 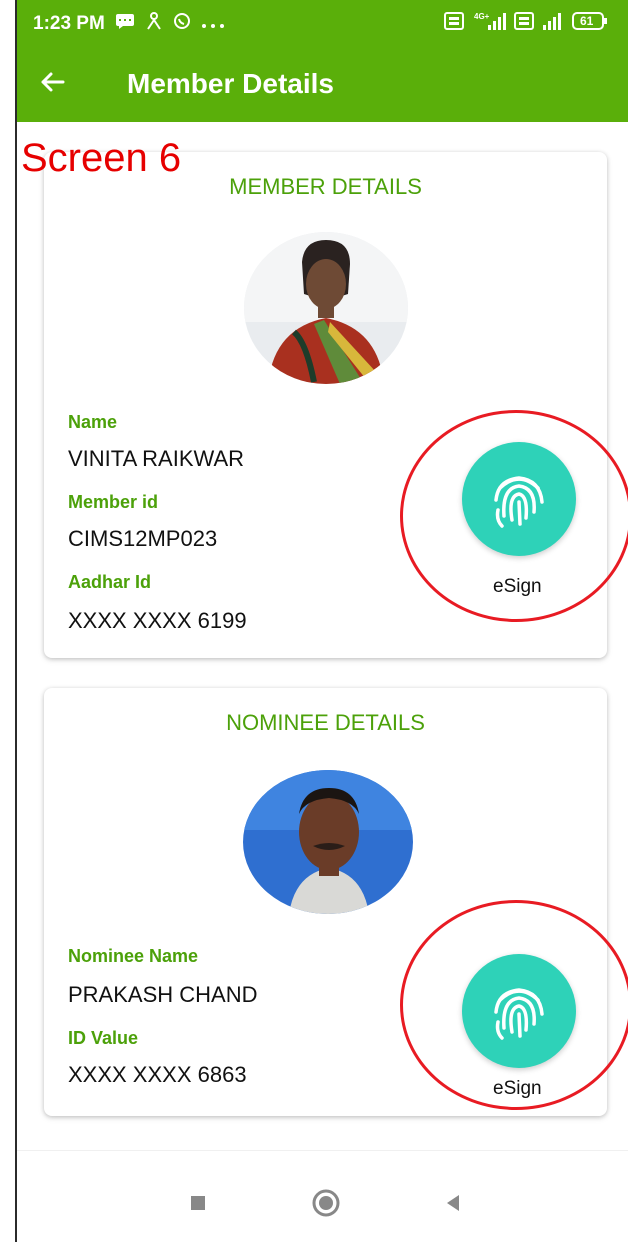 I want to click on nominee-name-label: Nominee Name, so click(x=133, y=956).